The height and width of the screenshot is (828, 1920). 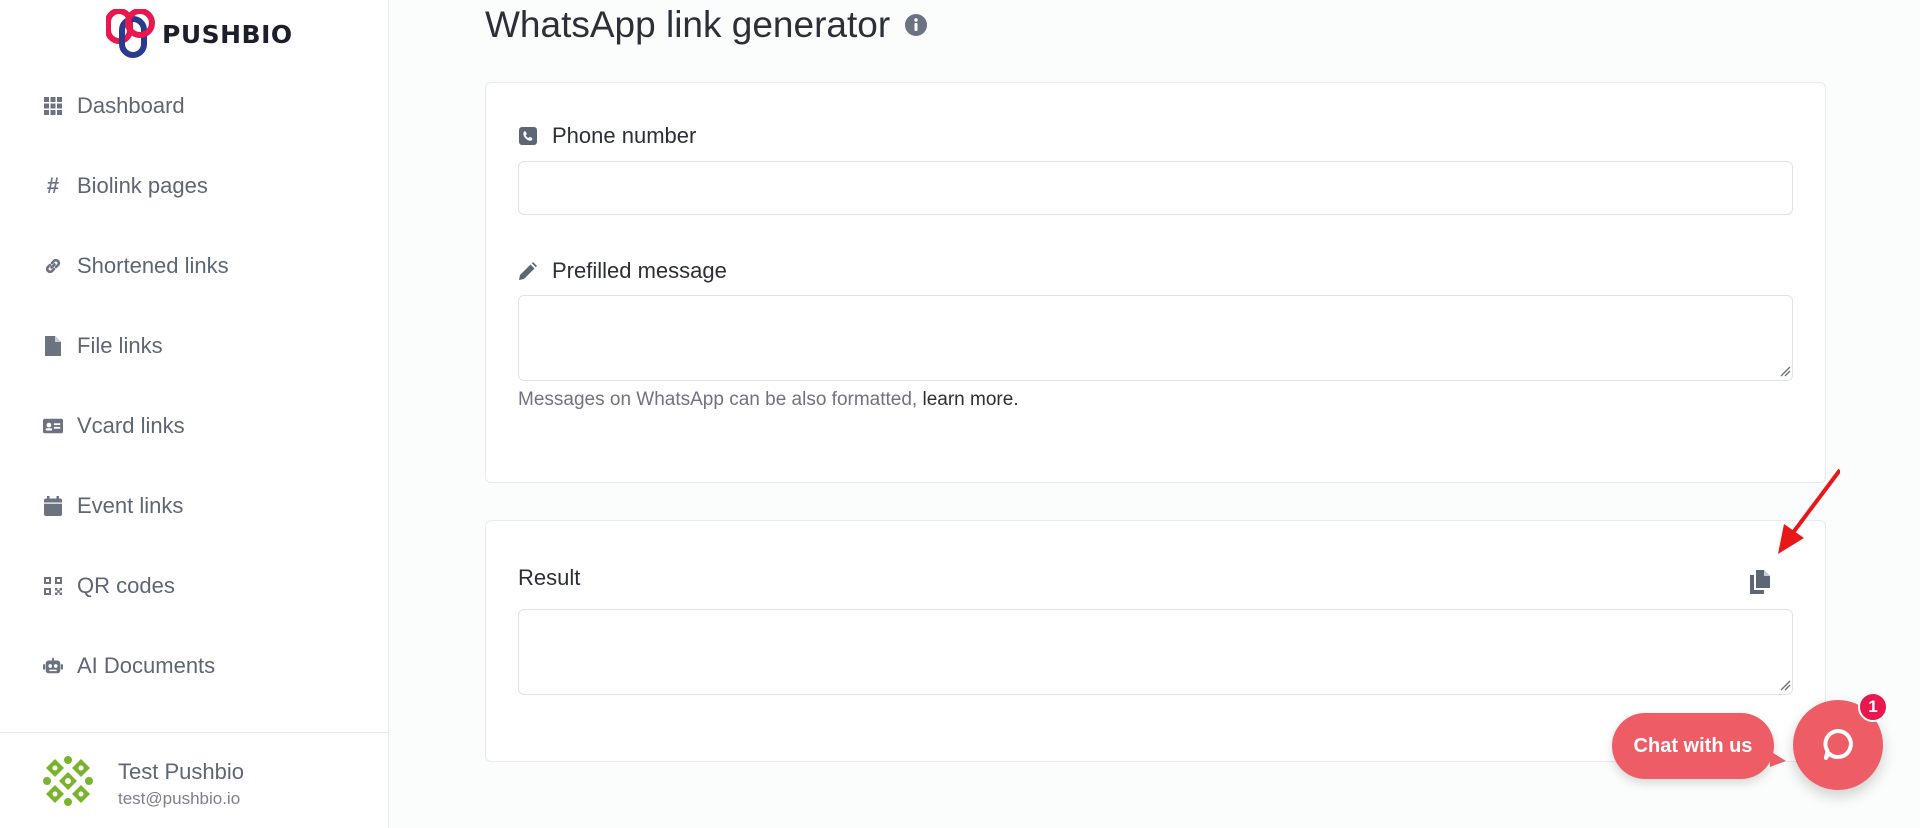 I want to click on sidebar-item-dashboard: Dashboard, so click(x=194, y=106).